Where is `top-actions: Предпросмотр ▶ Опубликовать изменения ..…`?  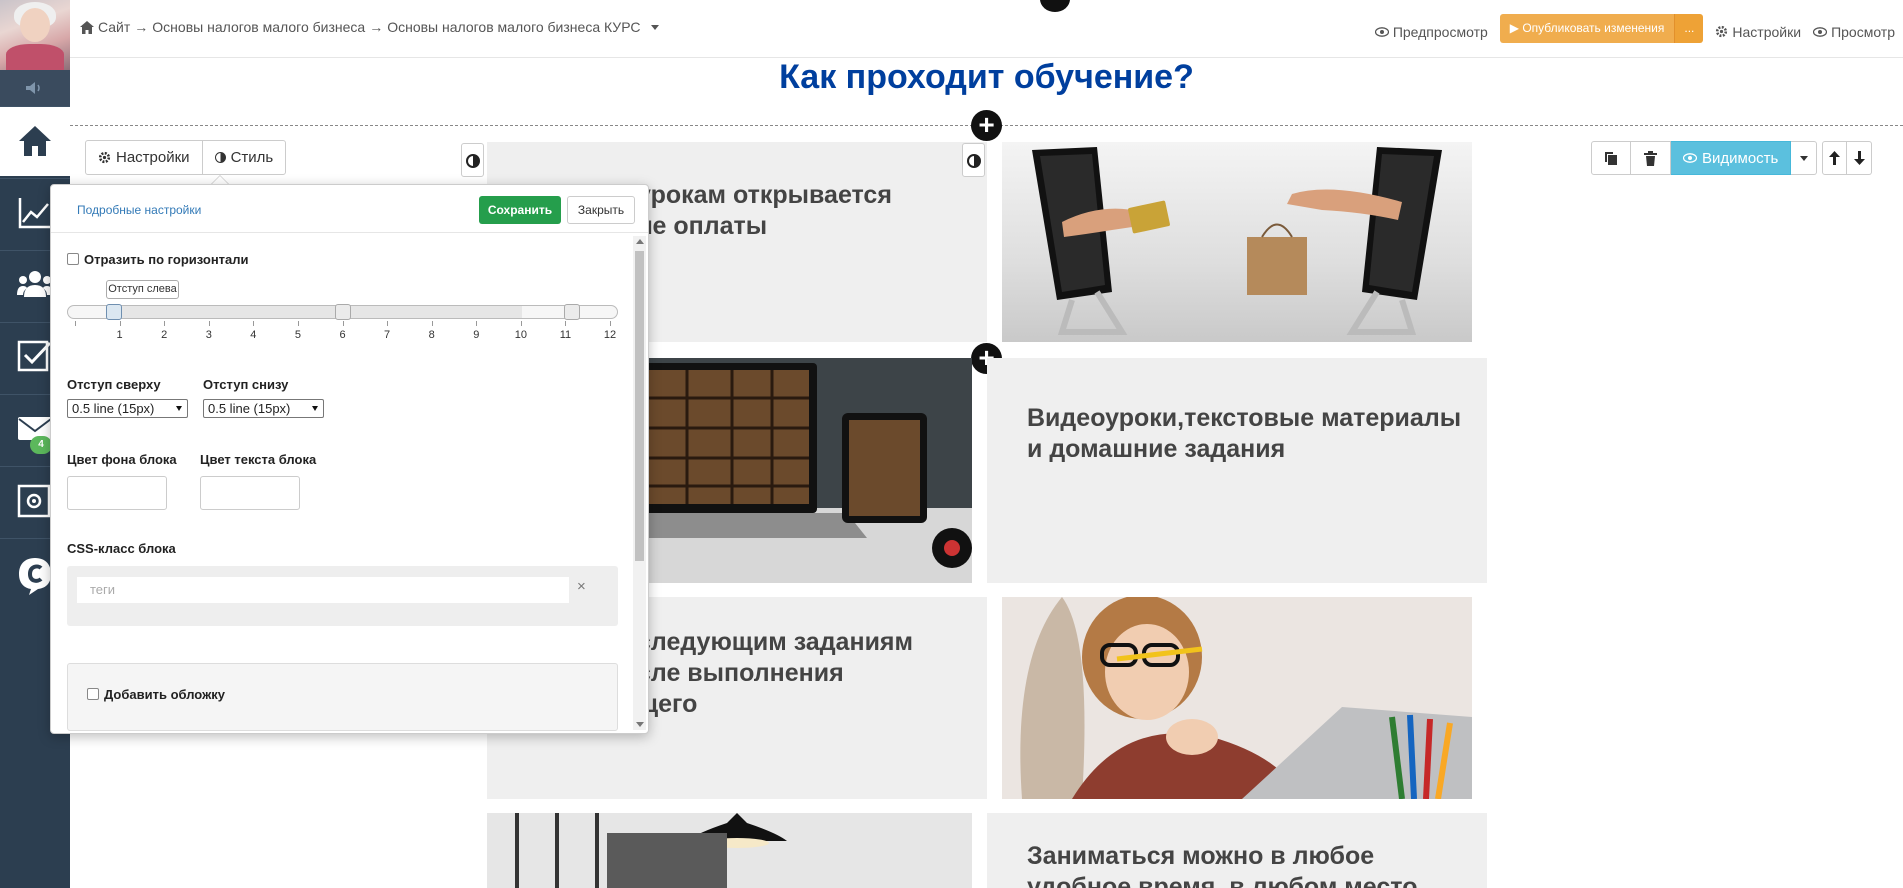 top-actions: Предпросмотр ▶ Опубликовать изменения ..… is located at coordinates (1629, 28).